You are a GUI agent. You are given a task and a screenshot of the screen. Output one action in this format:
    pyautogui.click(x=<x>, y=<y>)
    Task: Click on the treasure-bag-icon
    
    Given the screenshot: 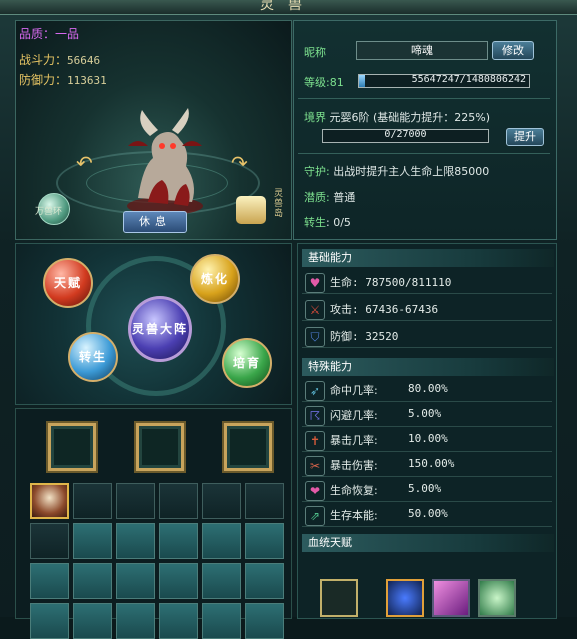 What is the action you would take?
    pyautogui.click(x=251, y=210)
    